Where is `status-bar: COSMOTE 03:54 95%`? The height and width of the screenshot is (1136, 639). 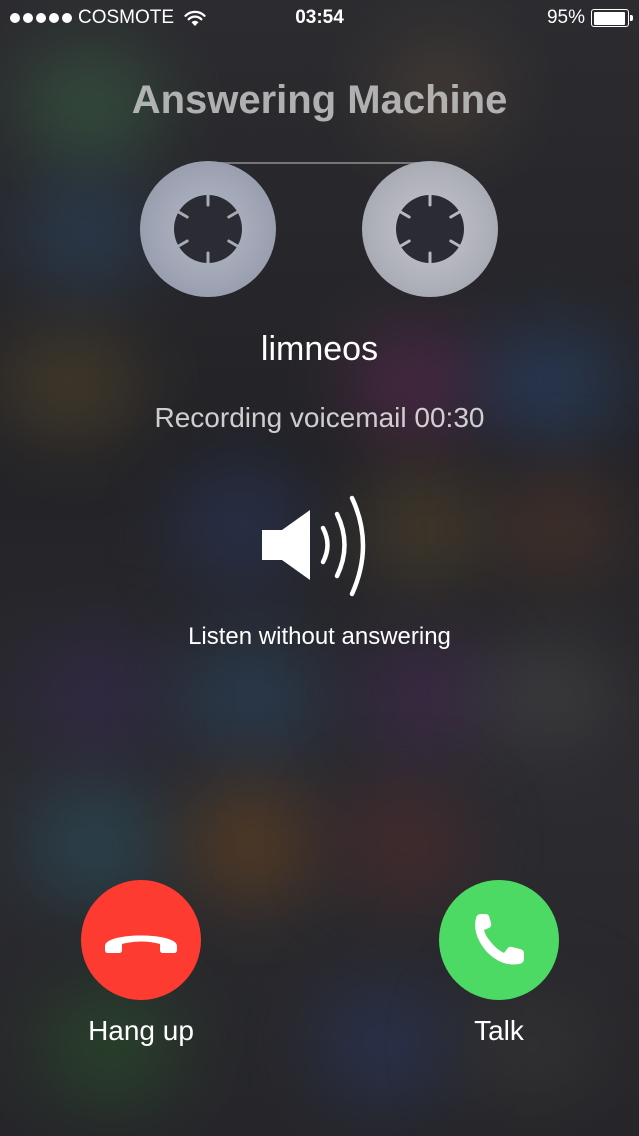
status-bar: COSMOTE 03:54 95% is located at coordinates (319, 19).